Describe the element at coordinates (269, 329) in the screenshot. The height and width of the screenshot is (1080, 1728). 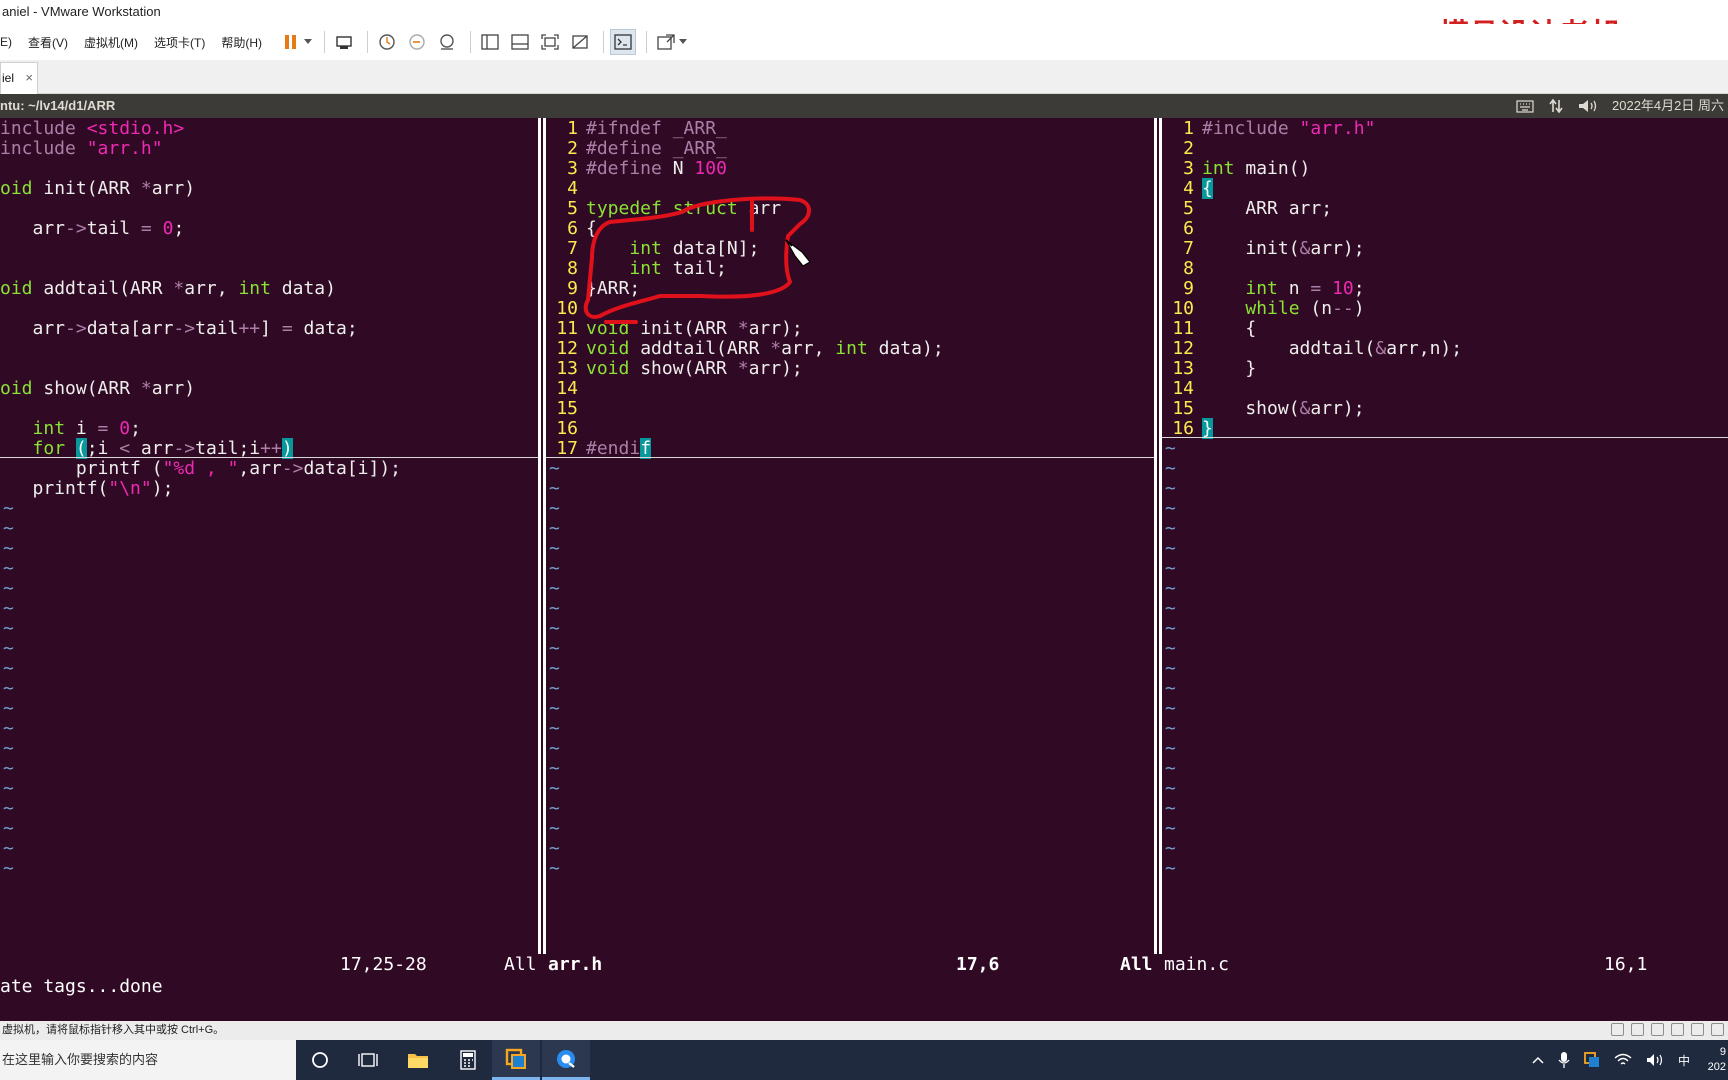
I see `code-line: arr->data[arr->tail++] = data;` at that location.